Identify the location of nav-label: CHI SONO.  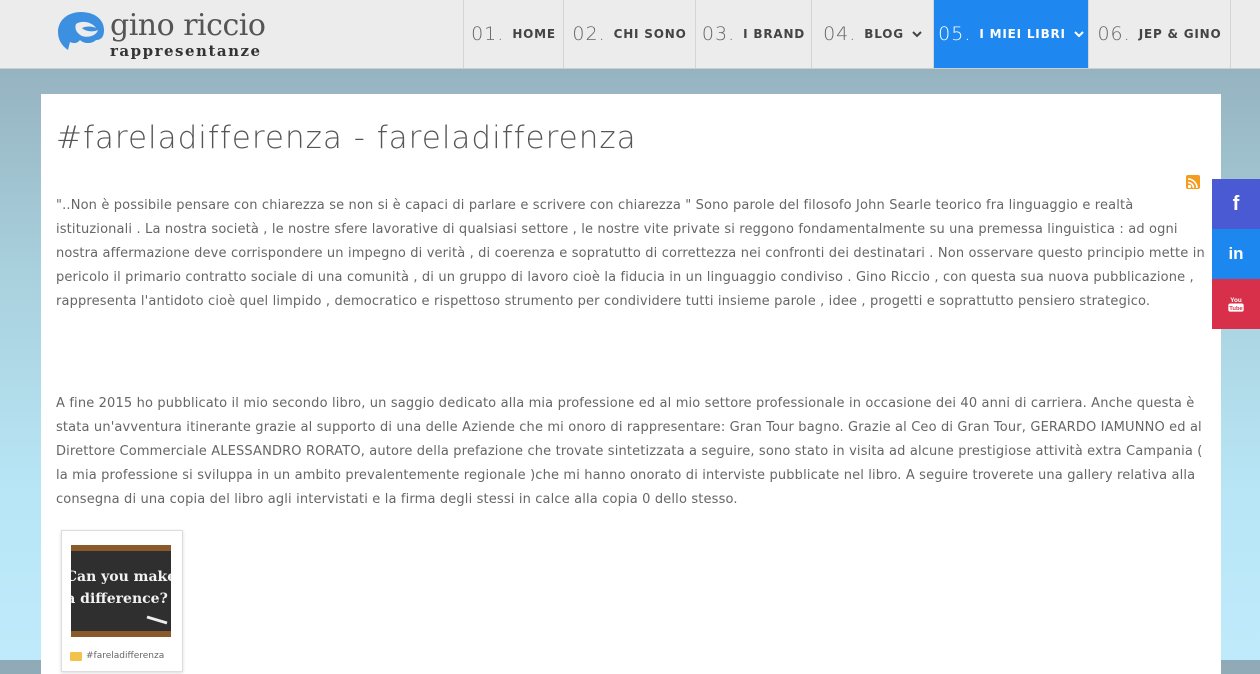
(650, 34).